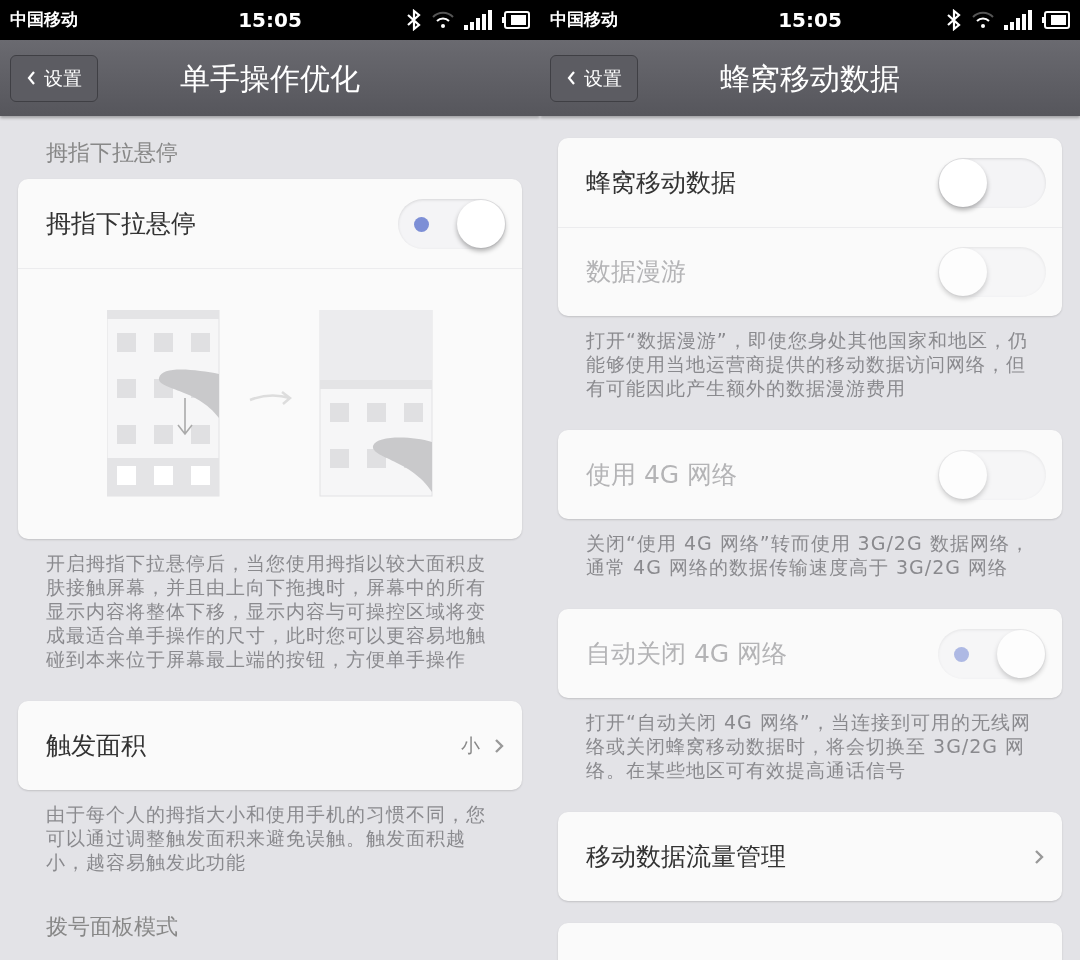  I want to click on description-text: 开启拇指下拉悬停后，当您使用拇指以较大面积皮肤接触屏幕，并且由上向下拖拽时，屏幕中的所有显示内容将整体下移，显示内容与可操控区域将变成最适合单手操作的尺寸，此时您可以更容易地触碰到本来位于屏幕最上端的按钮，方便单手操作, so click(266, 611).